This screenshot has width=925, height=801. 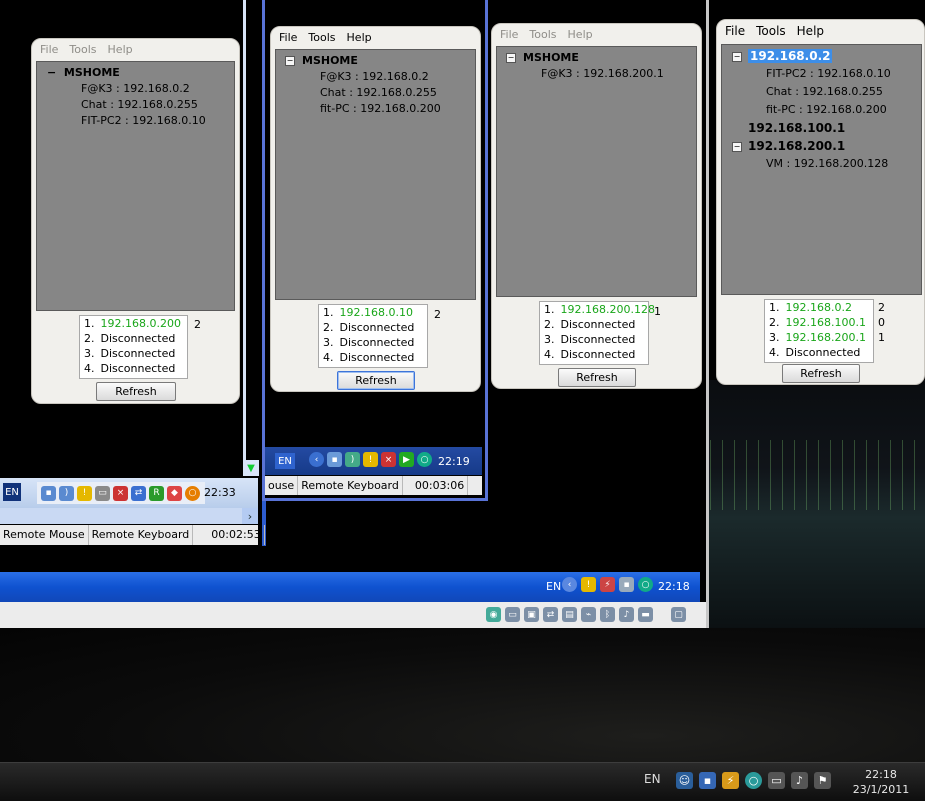 What do you see at coordinates (819, 307) in the screenshot?
I see `list-item: 1. 192.168.0.2` at bounding box center [819, 307].